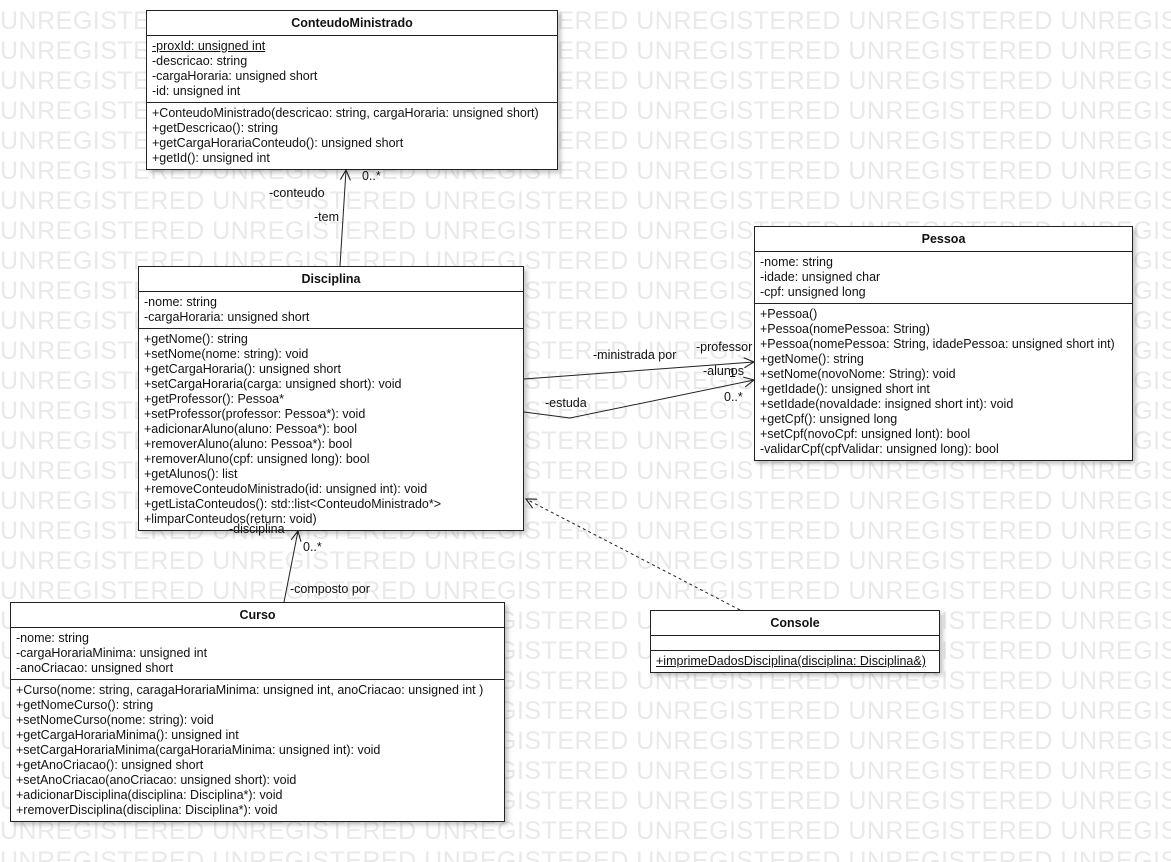 The height and width of the screenshot is (862, 1171). Describe the element at coordinates (845, 389) in the screenshot. I see `operation-line: +getIdade(): unsigned short int` at that location.